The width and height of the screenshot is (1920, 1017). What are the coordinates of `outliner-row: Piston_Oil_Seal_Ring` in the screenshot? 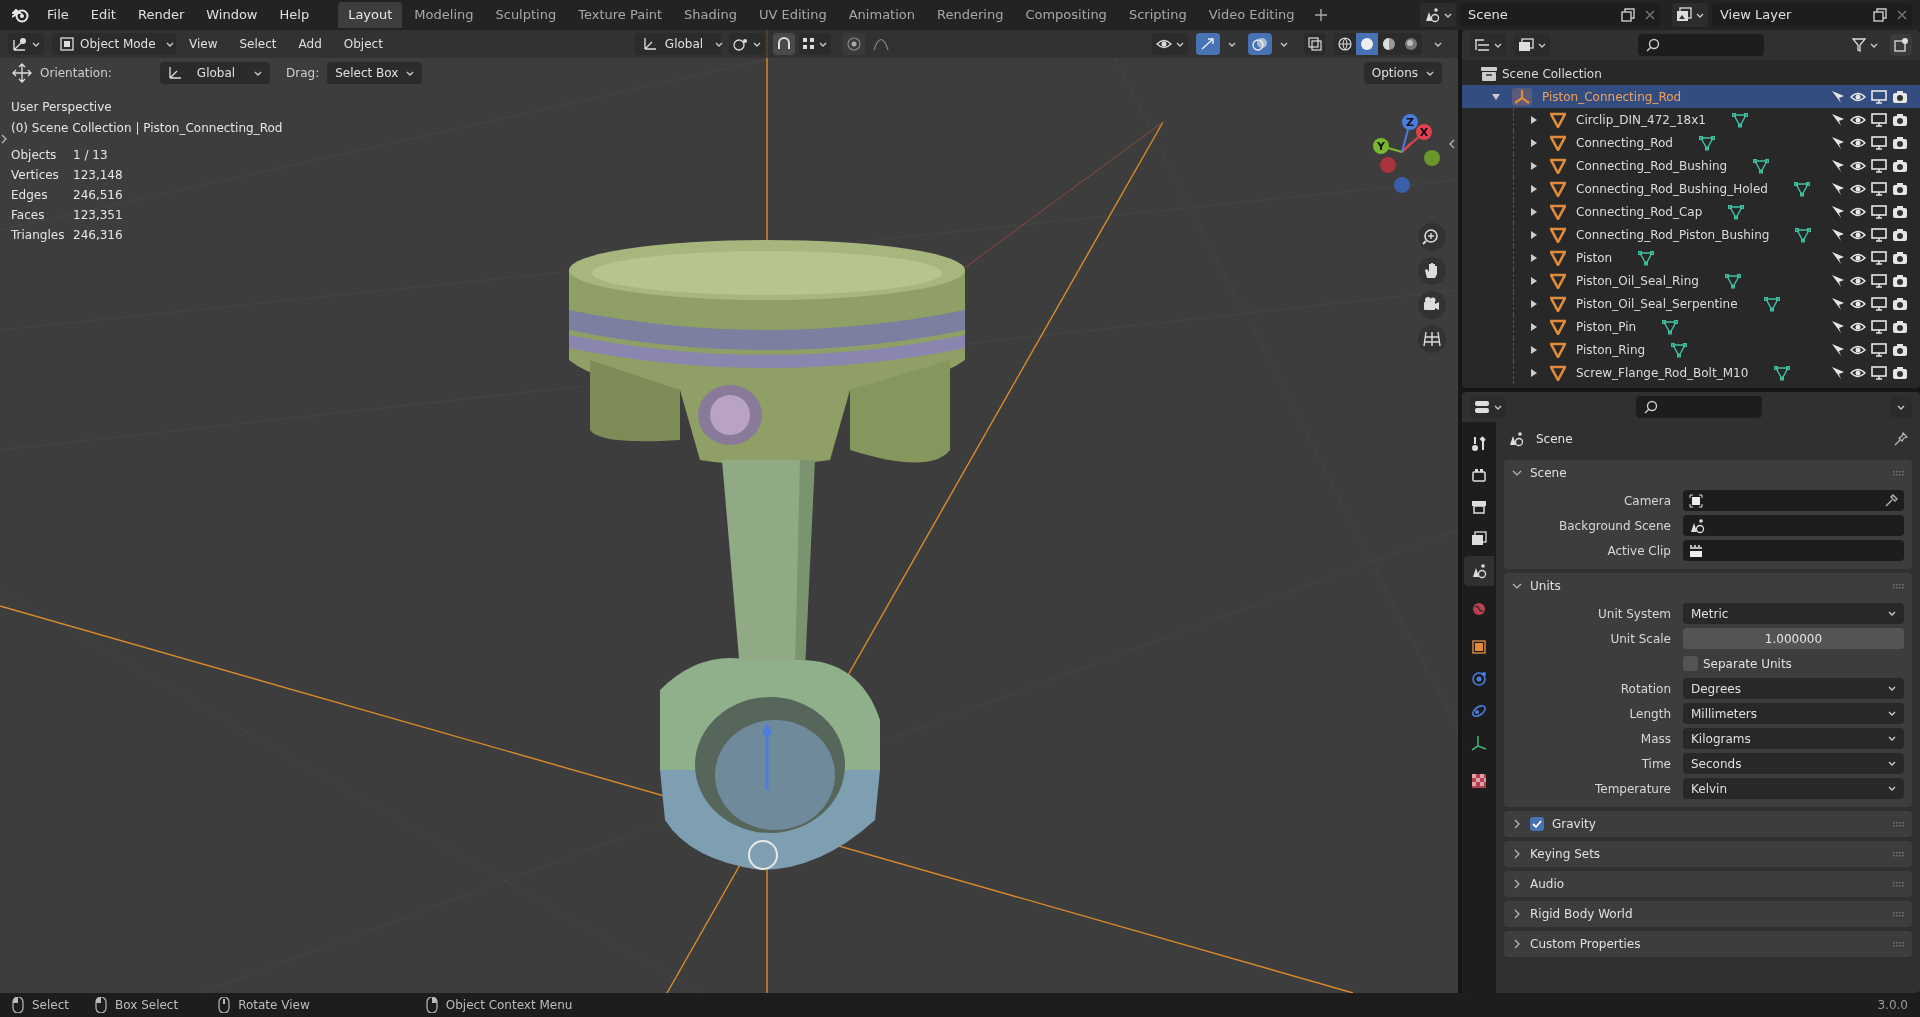 It's located at (1691, 280).